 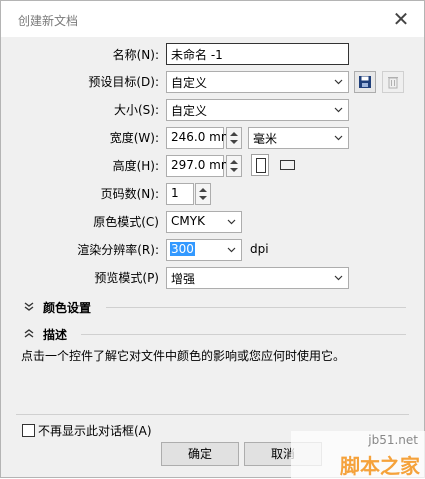 What do you see at coordinates (67, 308) in the screenshot?
I see `color-settings-label: 颜色设置` at bounding box center [67, 308].